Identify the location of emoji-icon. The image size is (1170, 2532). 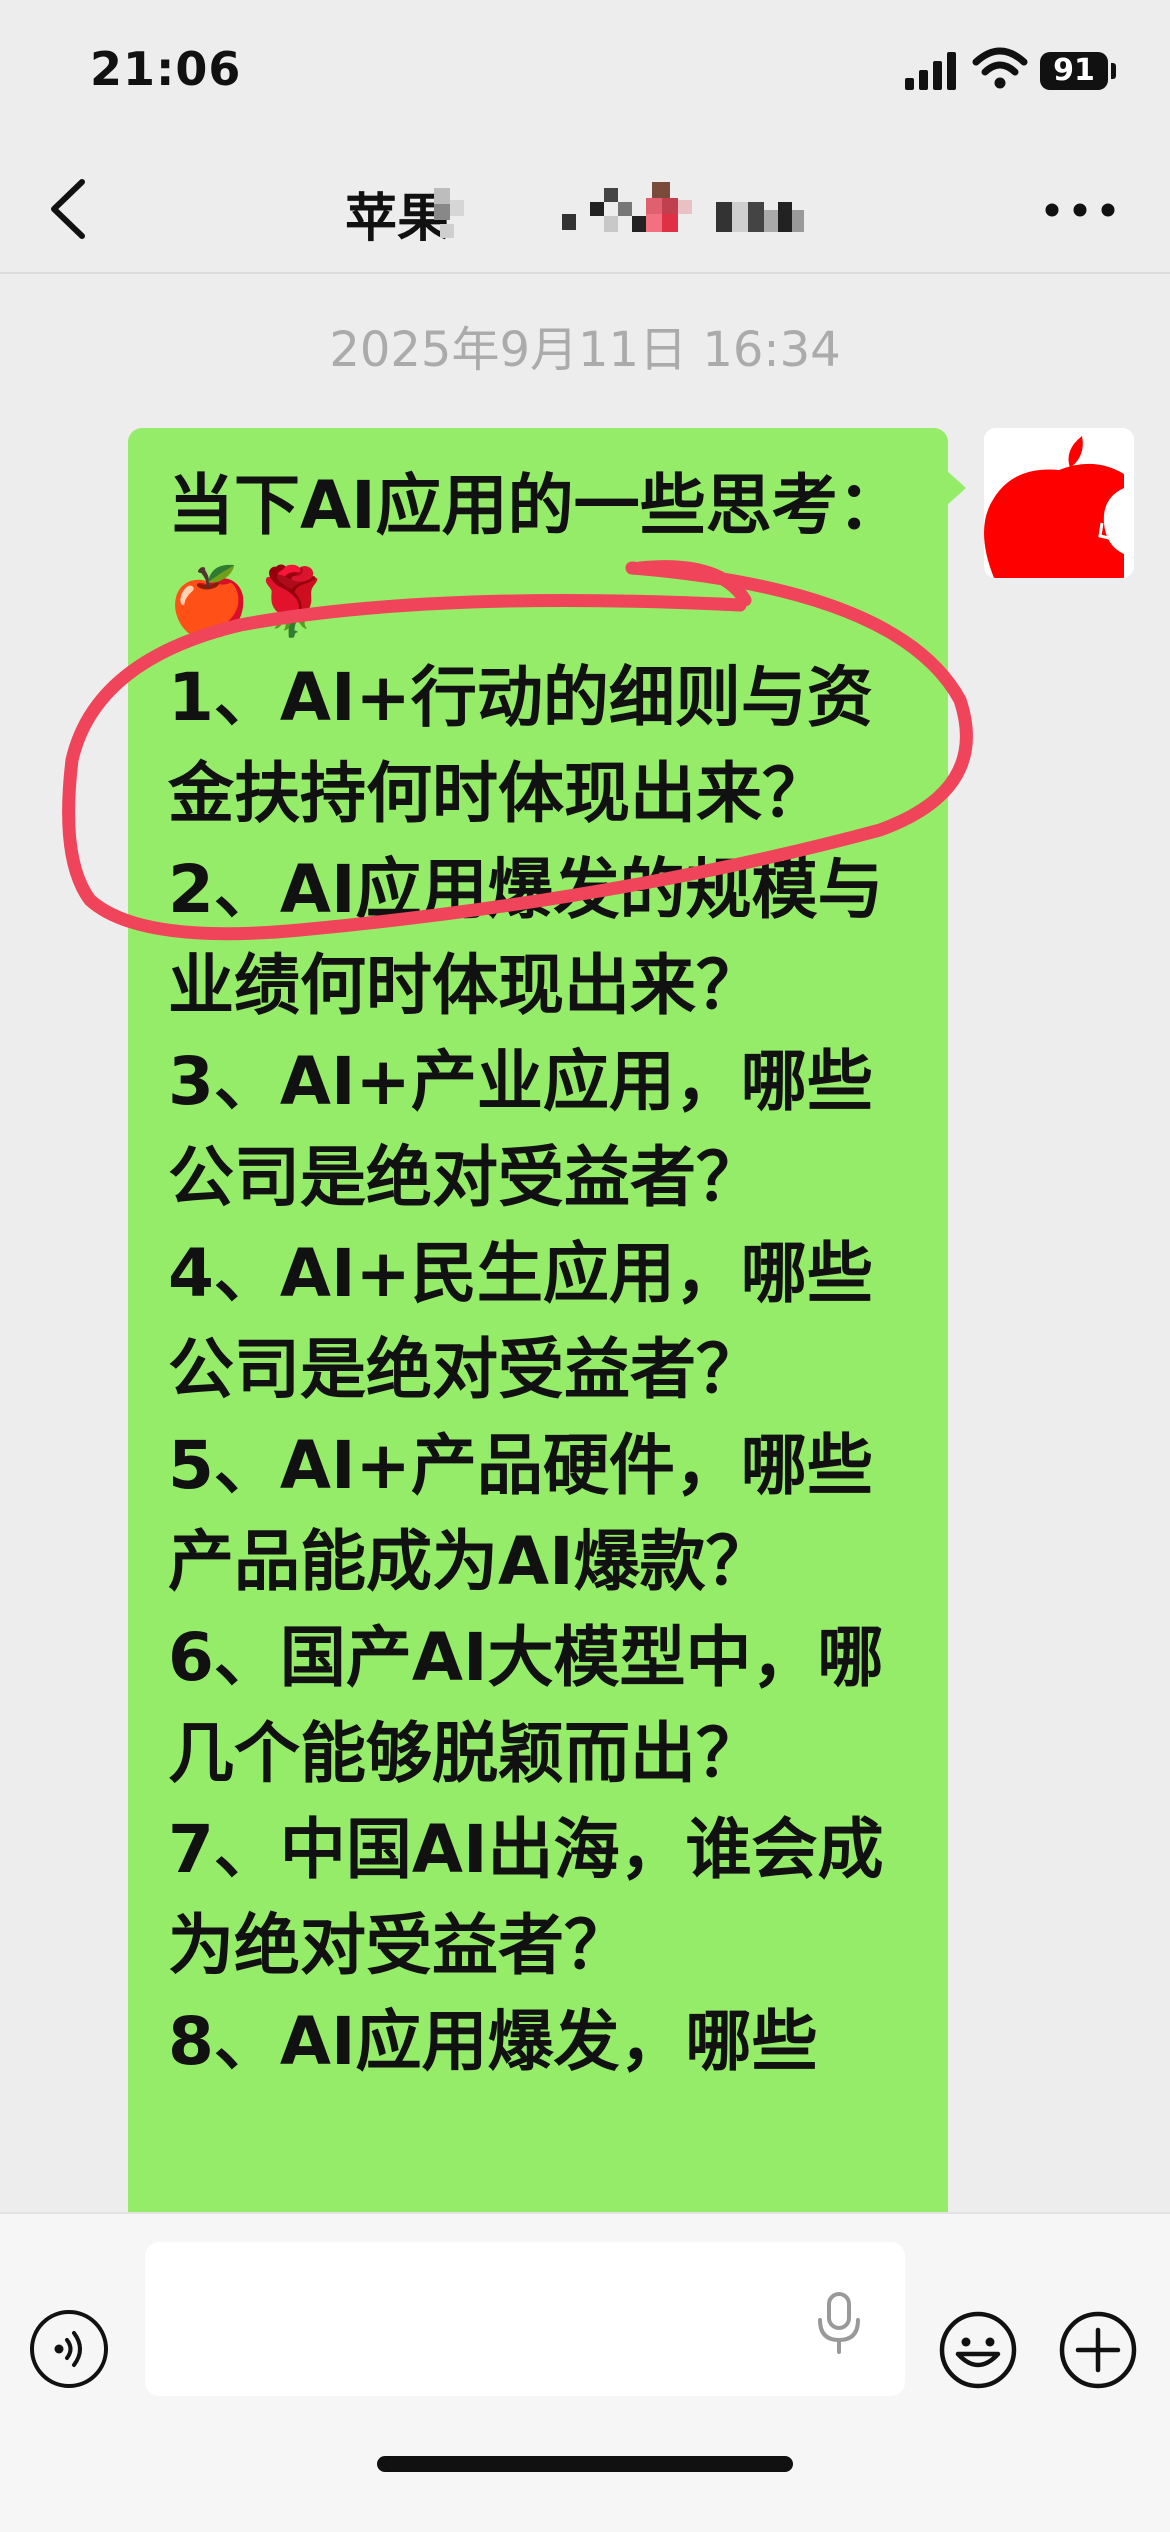
(978, 2350).